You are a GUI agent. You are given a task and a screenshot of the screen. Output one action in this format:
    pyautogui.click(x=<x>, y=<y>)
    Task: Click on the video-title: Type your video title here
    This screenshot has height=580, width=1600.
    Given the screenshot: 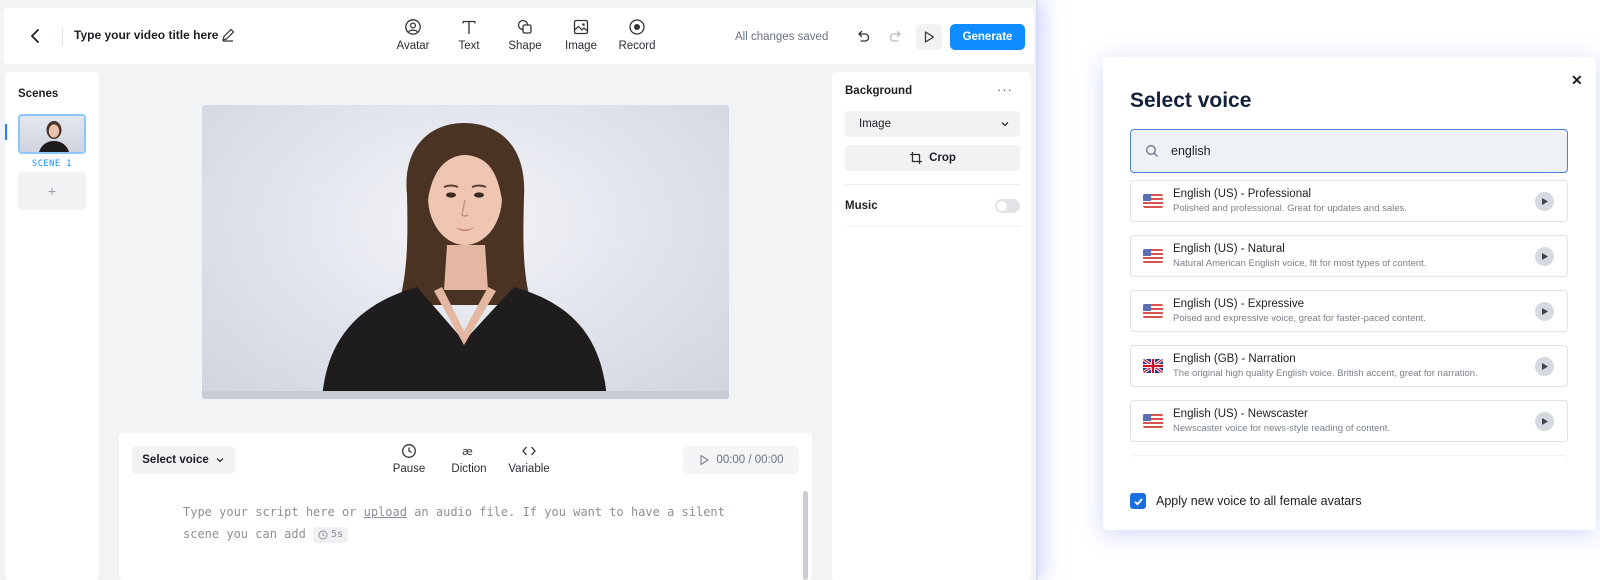 What is the action you would take?
    pyautogui.click(x=146, y=35)
    